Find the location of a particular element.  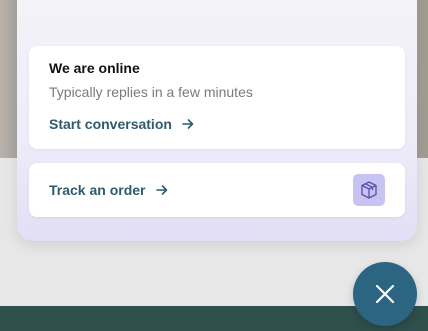

close-icon is located at coordinates (385, 294).